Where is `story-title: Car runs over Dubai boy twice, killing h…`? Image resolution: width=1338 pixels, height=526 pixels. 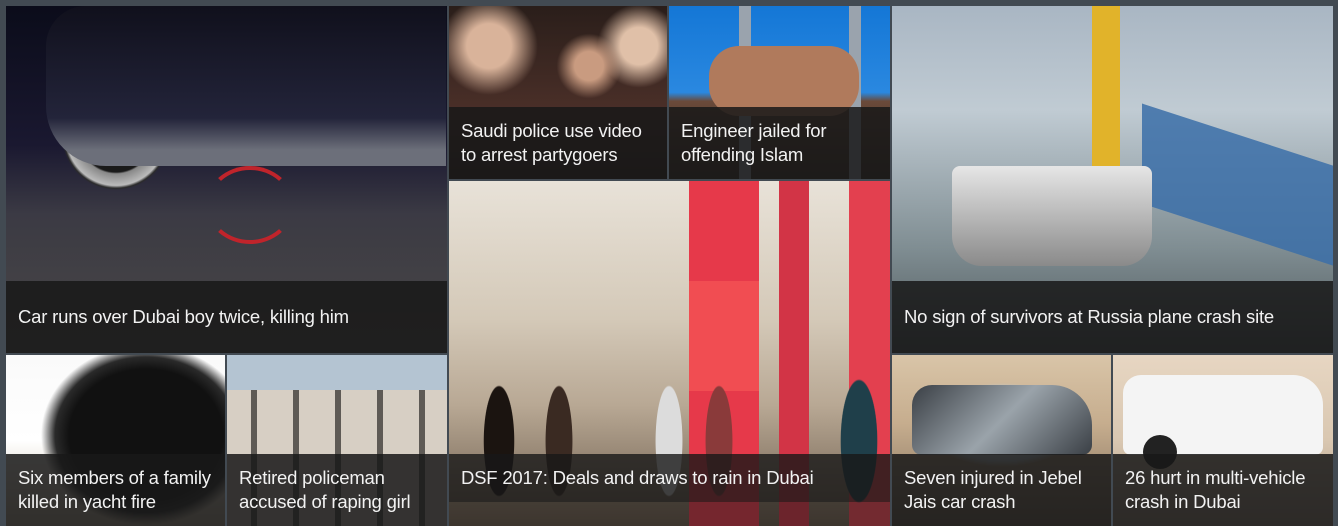
story-title: Car runs over Dubai boy twice, killing h… is located at coordinates (183, 317).